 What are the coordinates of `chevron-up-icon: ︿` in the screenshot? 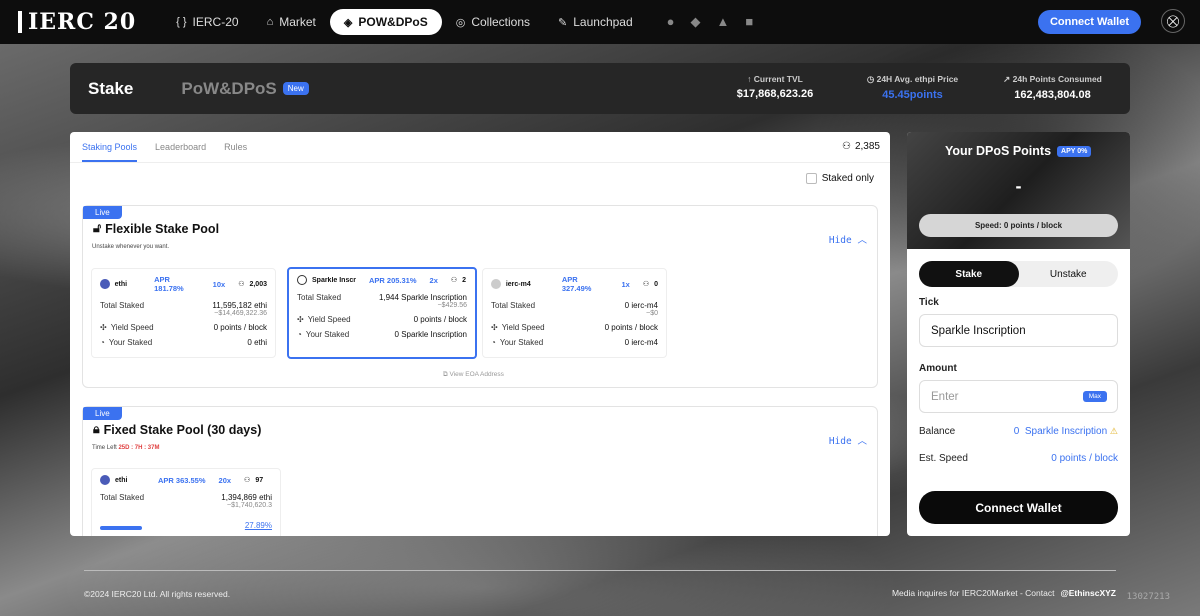 It's located at (862, 441).